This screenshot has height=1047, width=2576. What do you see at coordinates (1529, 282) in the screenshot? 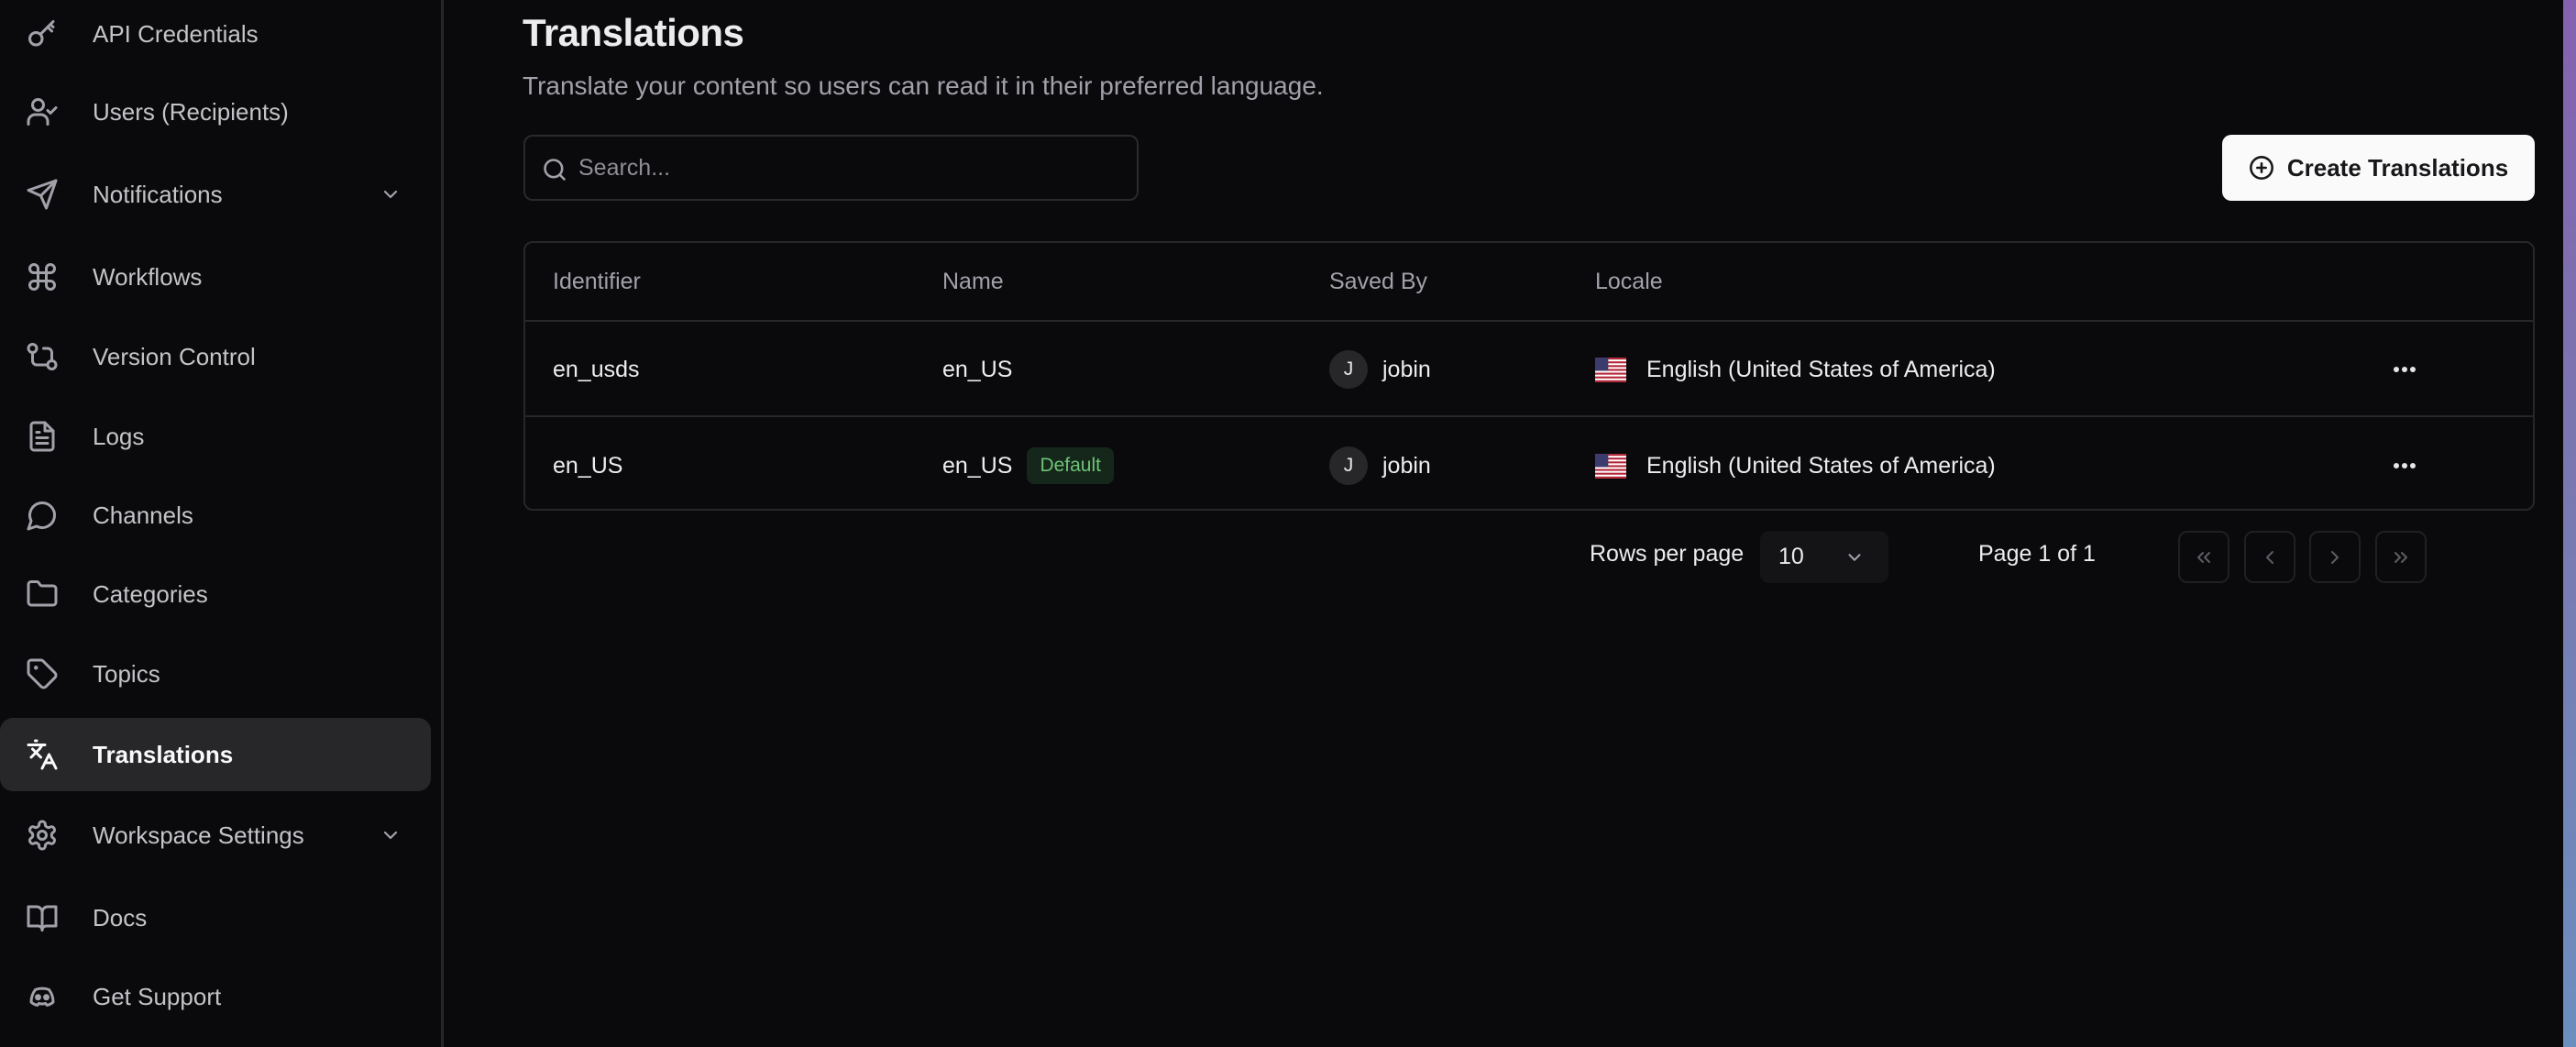
I see `table-header-row: Identifier Name Saved By Locale` at bounding box center [1529, 282].